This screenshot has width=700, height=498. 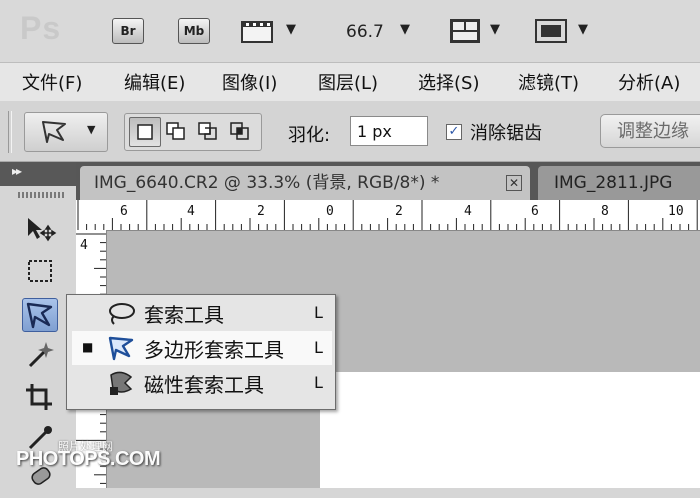 What do you see at coordinates (514, 183) in the screenshot?
I see `close-icon: ✕` at bounding box center [514, 183].